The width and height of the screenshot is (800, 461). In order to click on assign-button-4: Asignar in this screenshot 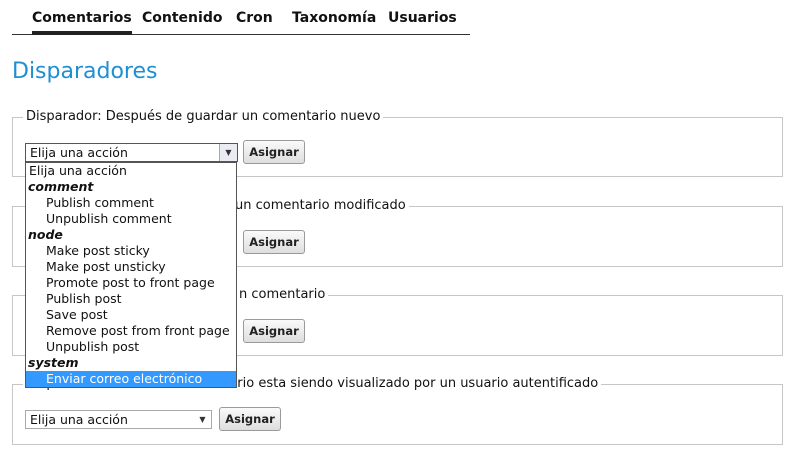, I will do `click(250, 419)`.